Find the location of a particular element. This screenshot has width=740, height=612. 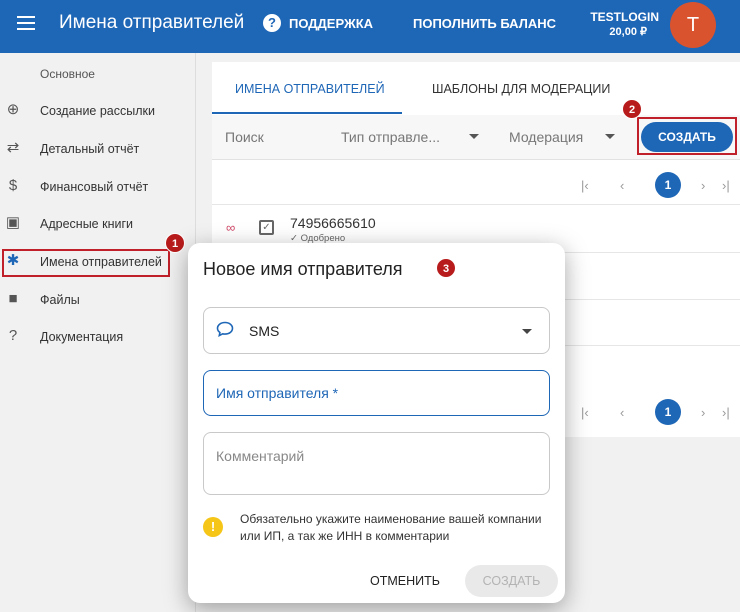

account-balance: 20,00 ₽ is located at coordinates (628, 32).